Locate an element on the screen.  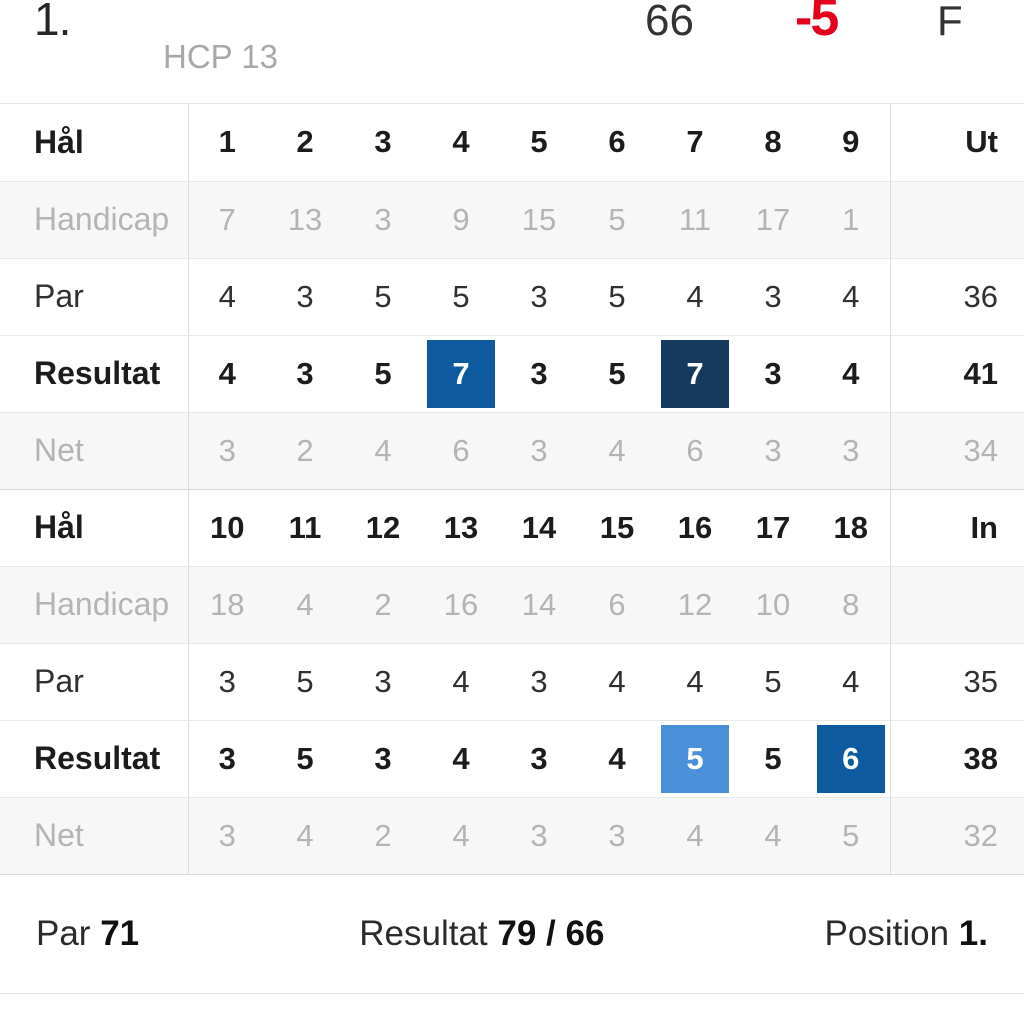
back-nine-total-header: In is located at coordinates (956, 528).